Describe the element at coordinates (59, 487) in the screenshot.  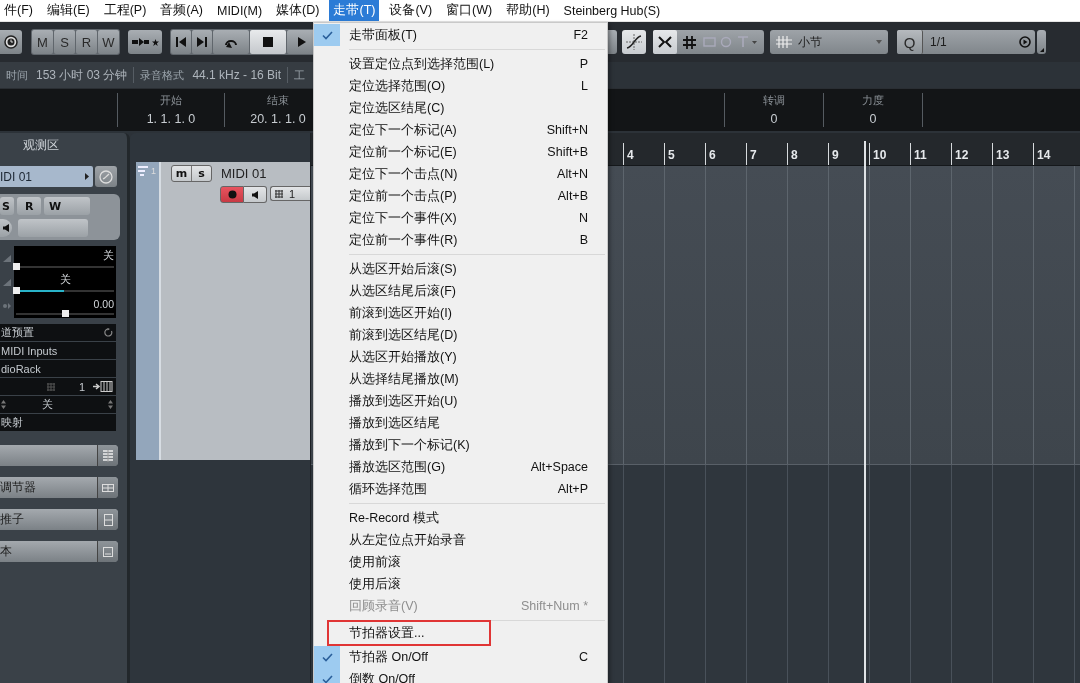
I see `section-button: 调节器` at that location.